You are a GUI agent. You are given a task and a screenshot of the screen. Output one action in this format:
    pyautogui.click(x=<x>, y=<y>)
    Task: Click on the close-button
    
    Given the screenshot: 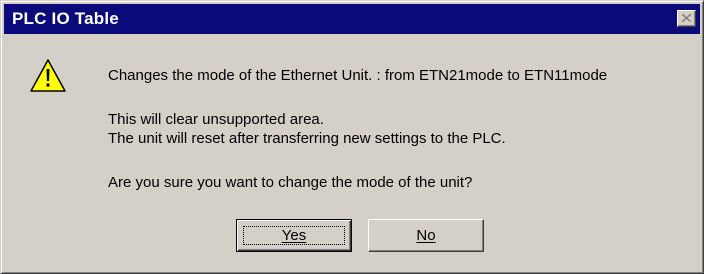 What is the action you would take?
    pyautogui.click(x=686, y=18)
    